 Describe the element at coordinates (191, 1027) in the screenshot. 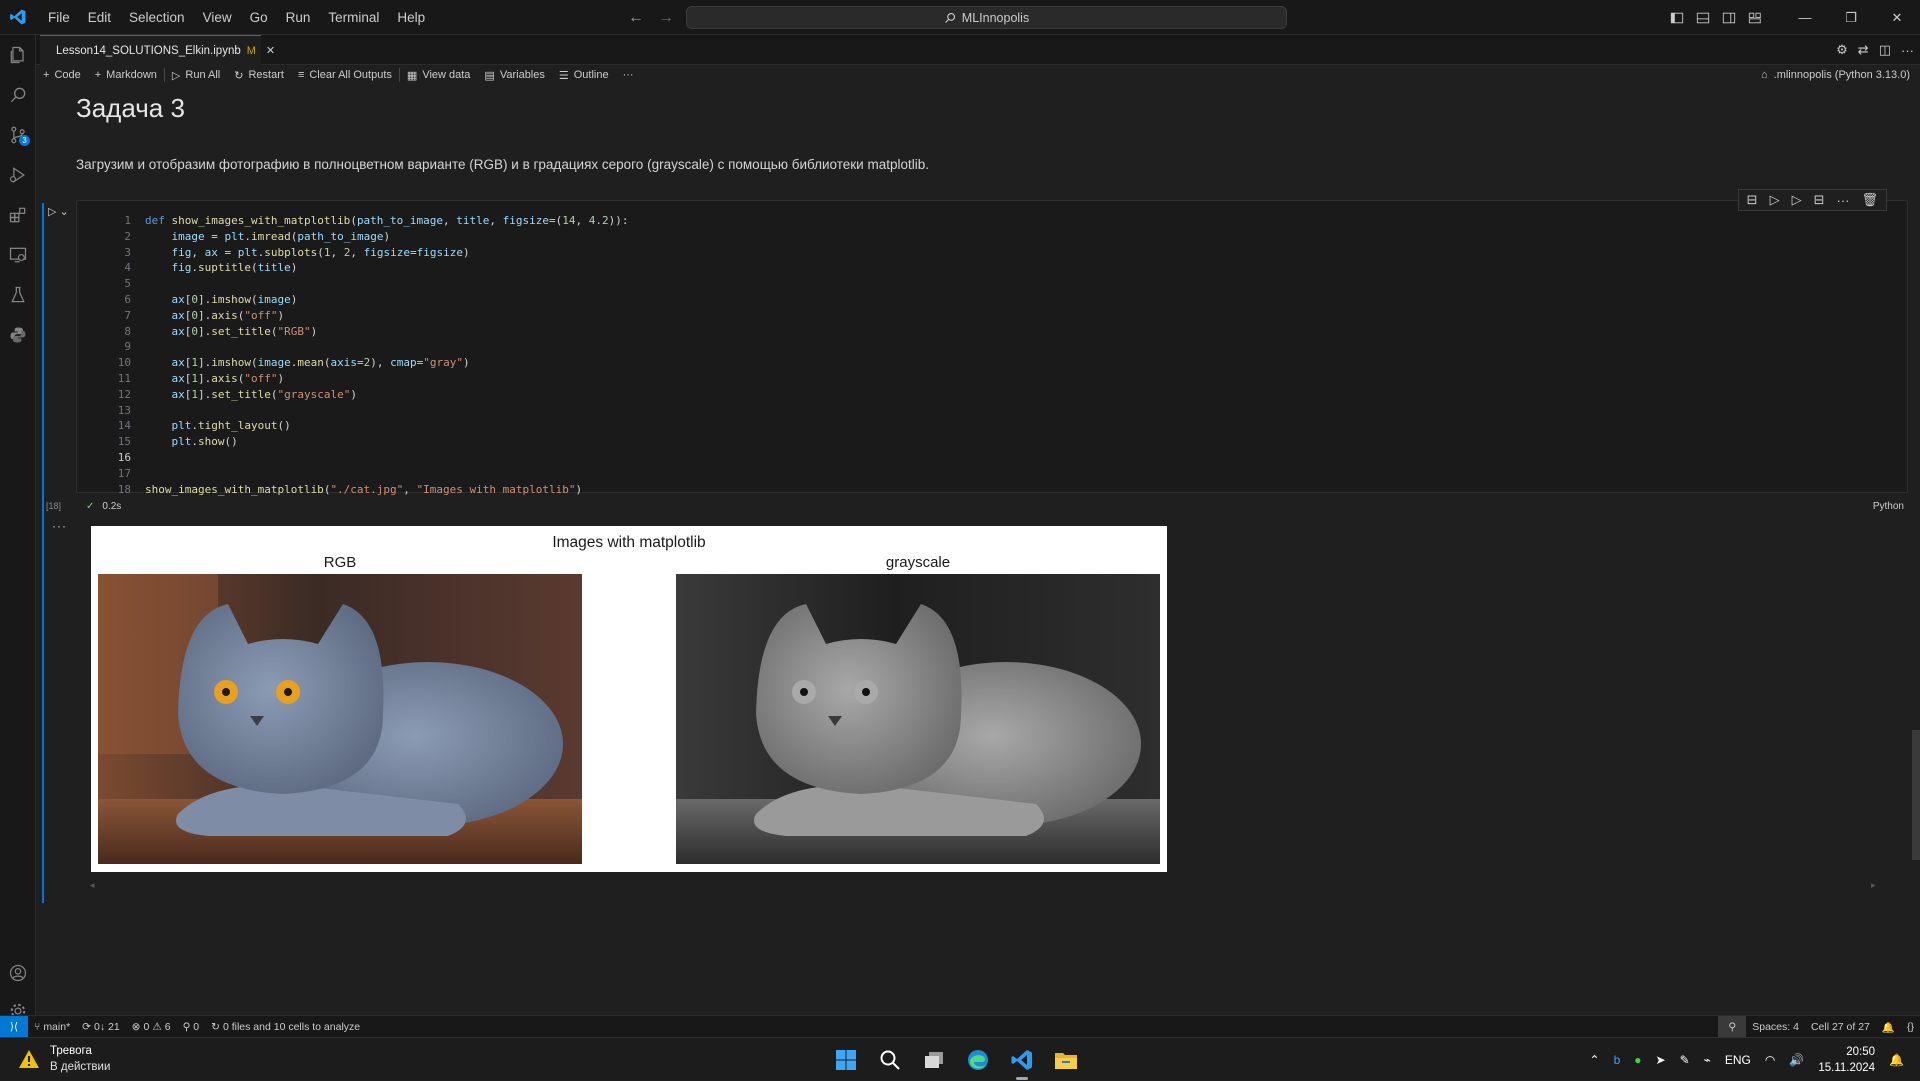

I see `ports-status: ⚲ 0` at that location.